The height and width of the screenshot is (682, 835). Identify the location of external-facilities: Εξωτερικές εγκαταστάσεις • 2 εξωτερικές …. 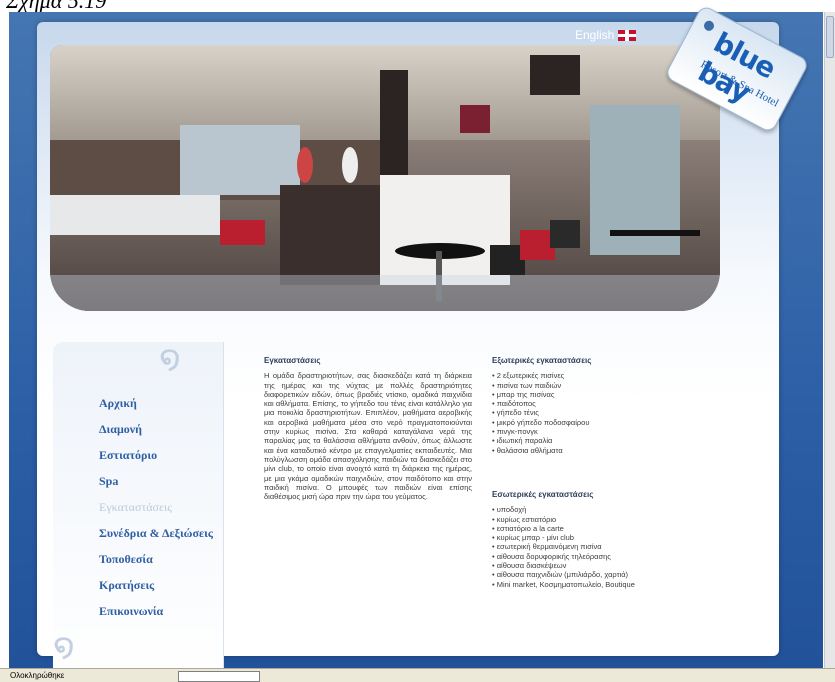
(592, 405).